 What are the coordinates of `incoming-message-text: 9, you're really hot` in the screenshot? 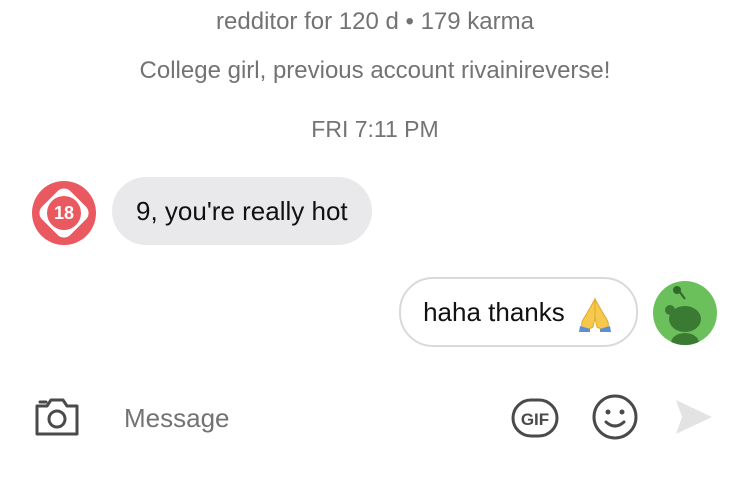 It's located at (242, 211).